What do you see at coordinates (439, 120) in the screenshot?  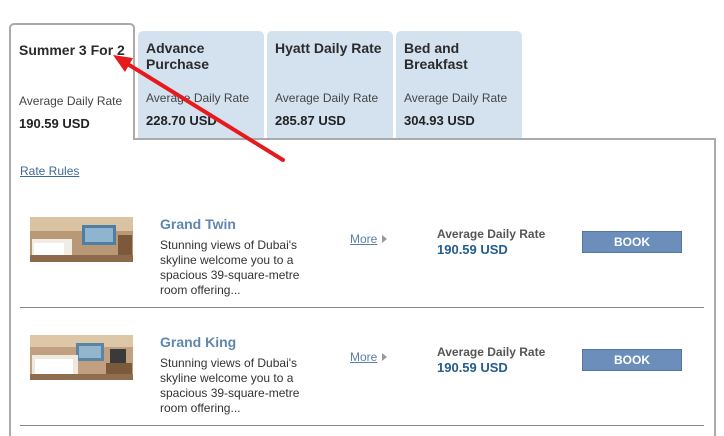 I see `tab-rate-price: 304.93 USD` at bounding box center [439, 120].